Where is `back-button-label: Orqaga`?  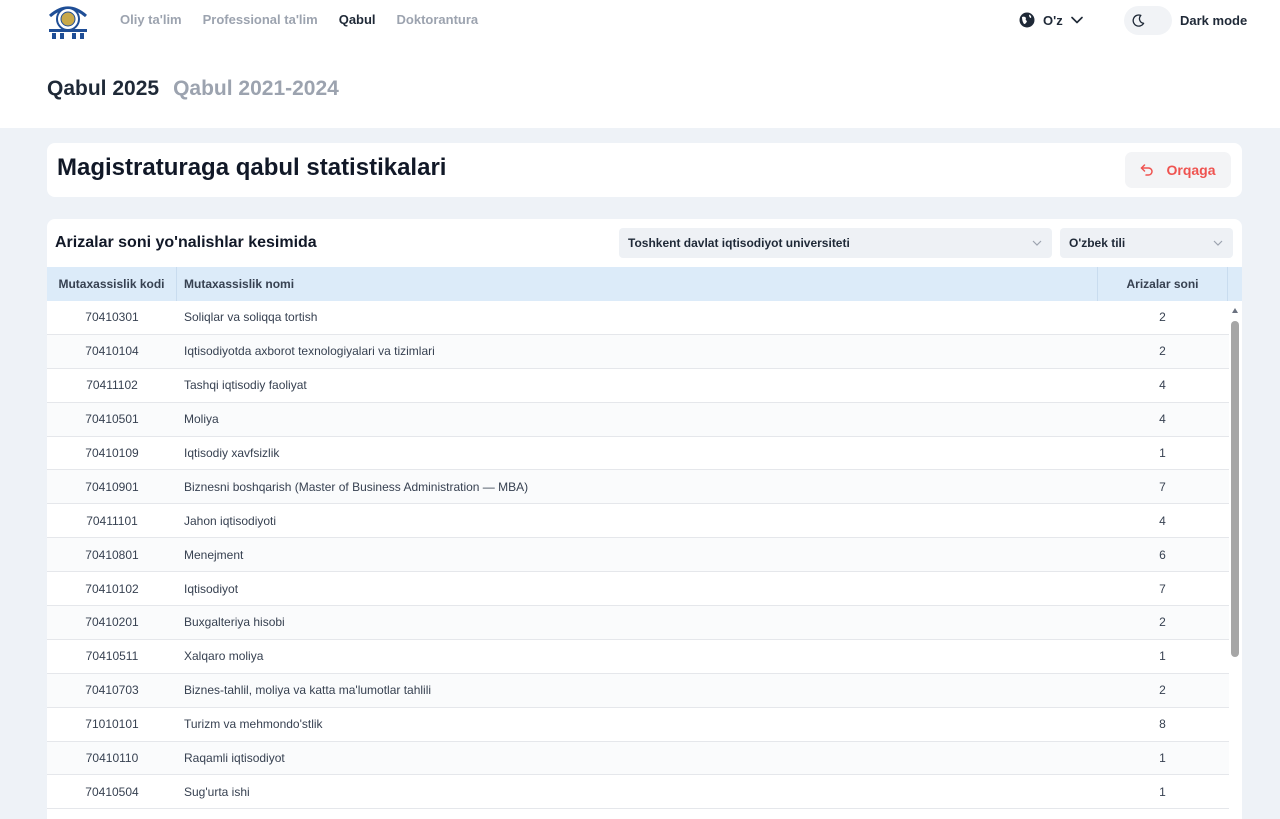
back-button-label: Orqaga is located at coordinates (1191, 170).